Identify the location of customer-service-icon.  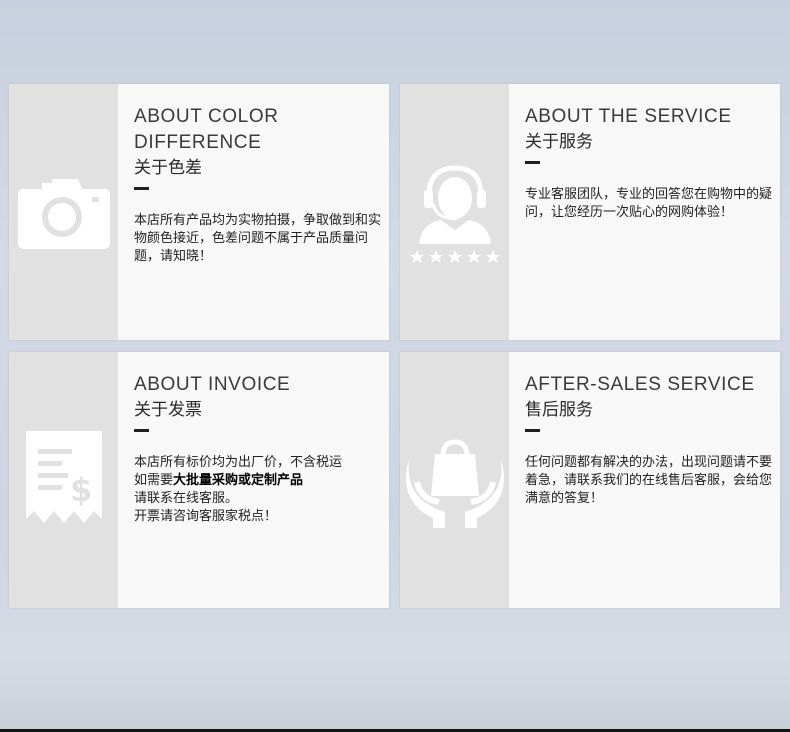
(454, 214).